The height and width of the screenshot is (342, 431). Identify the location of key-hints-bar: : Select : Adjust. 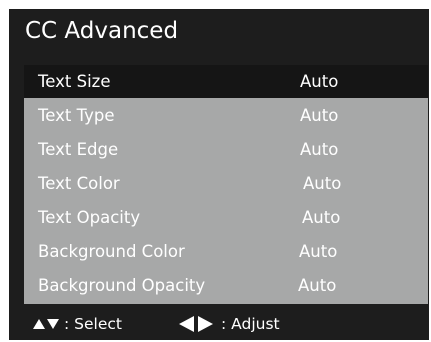
(219, 324).